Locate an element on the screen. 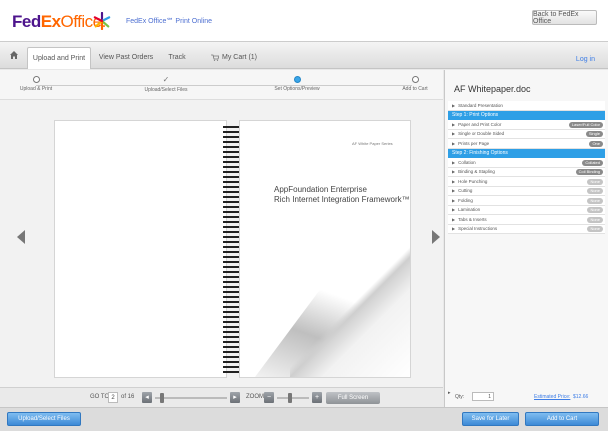  checkmark-icon: ✓ is located at coordinates (166, 79).